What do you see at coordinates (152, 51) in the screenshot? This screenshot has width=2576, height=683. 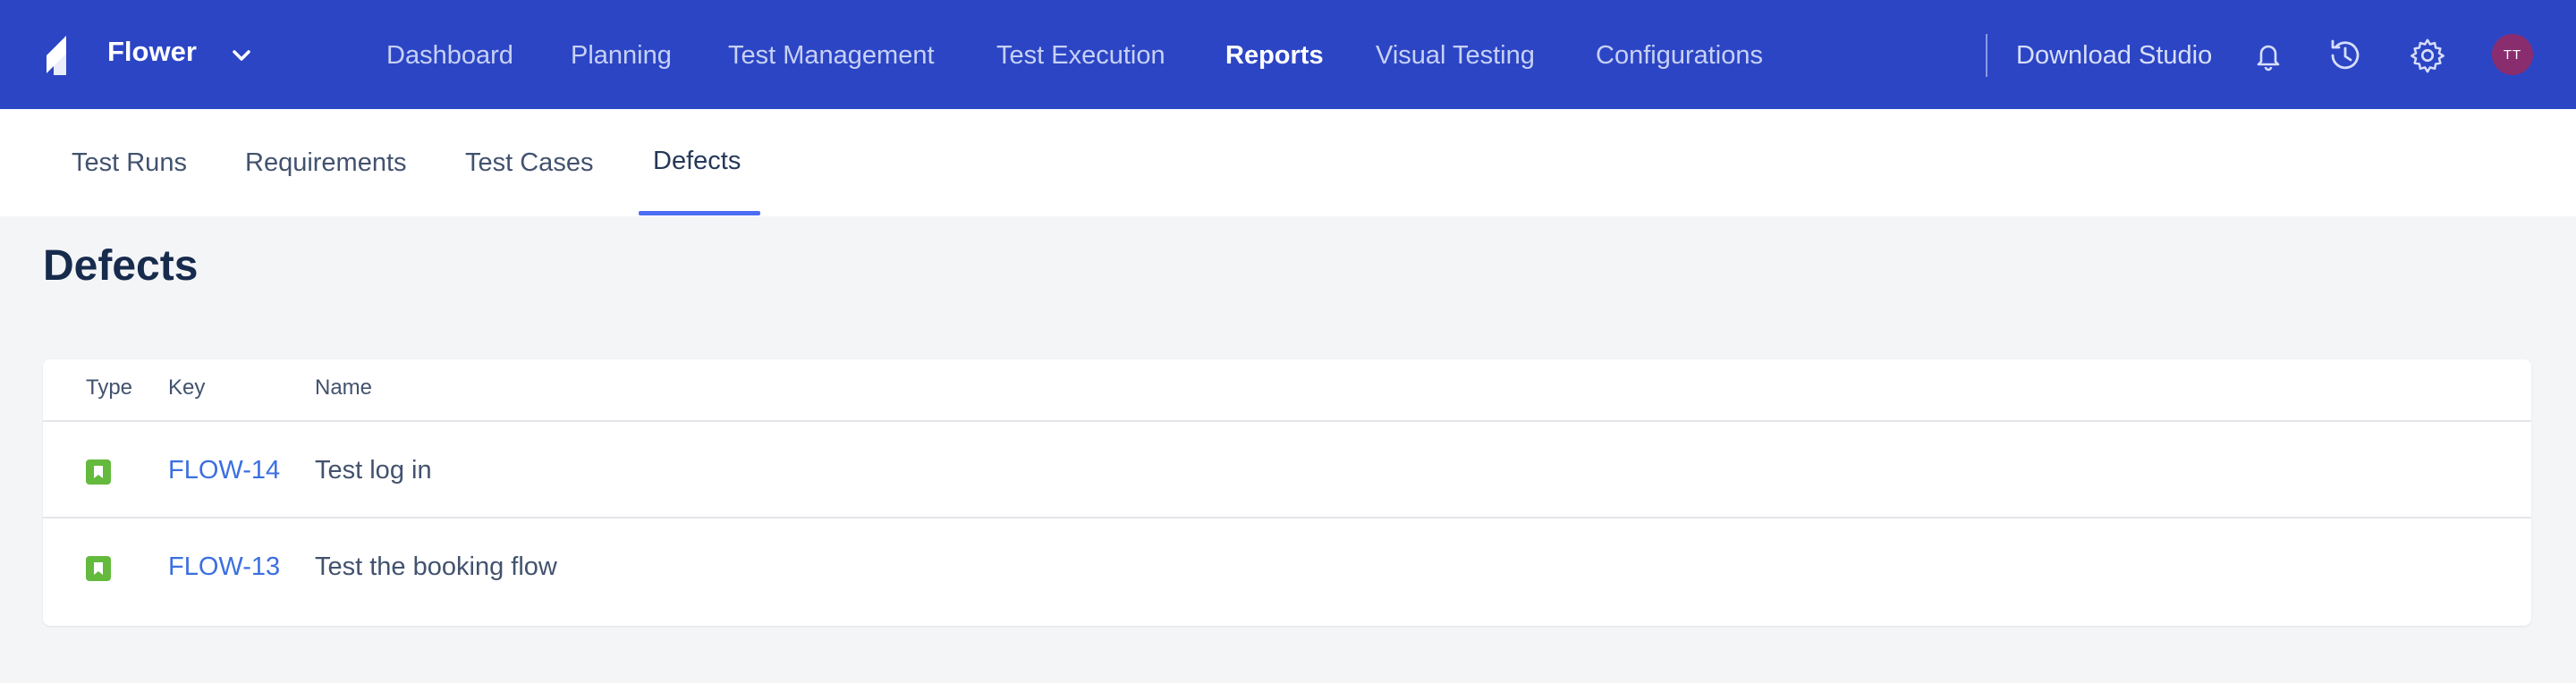 I see `app-name: Flower` at bounding box center [152, 51].